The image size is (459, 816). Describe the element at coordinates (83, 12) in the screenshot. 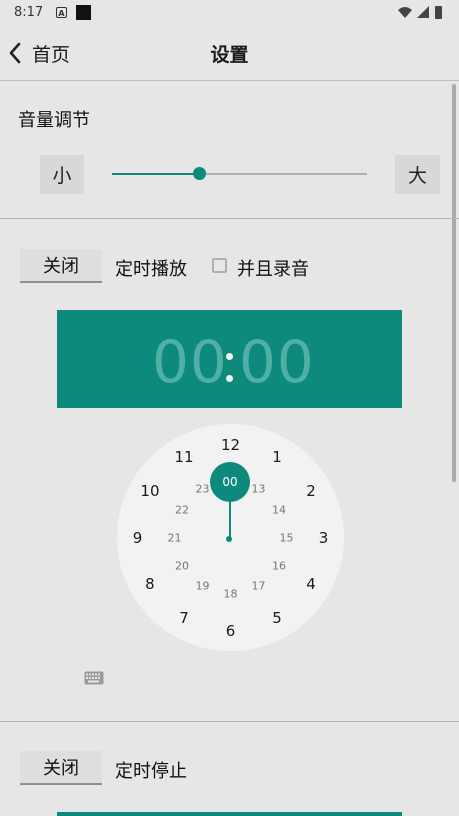

I see `notification-square-icon` at that location.